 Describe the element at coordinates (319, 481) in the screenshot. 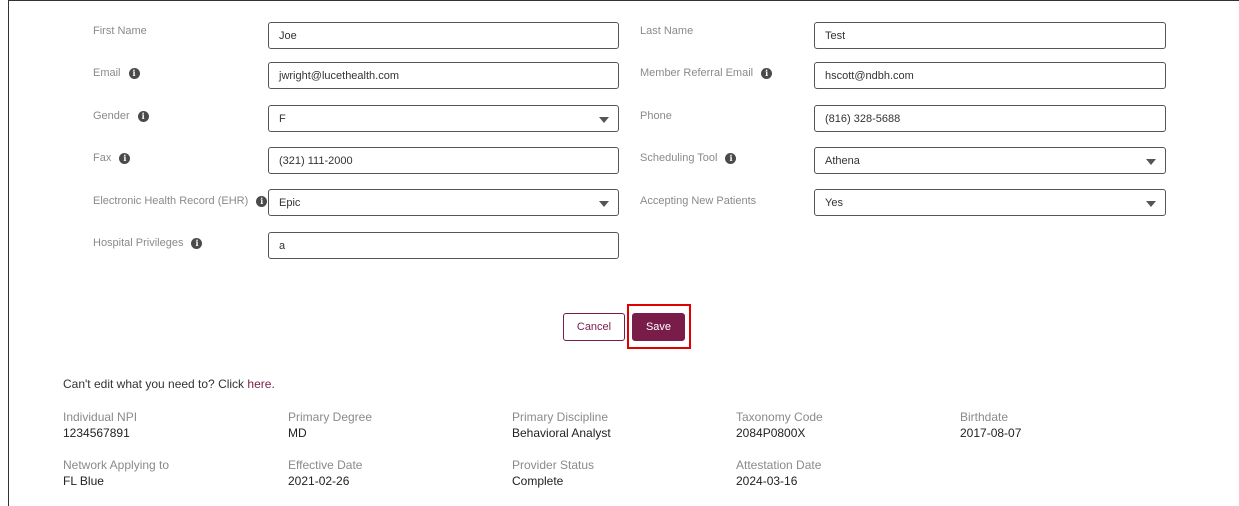

I see `effective-date-value: 2021-02-26` at that location.